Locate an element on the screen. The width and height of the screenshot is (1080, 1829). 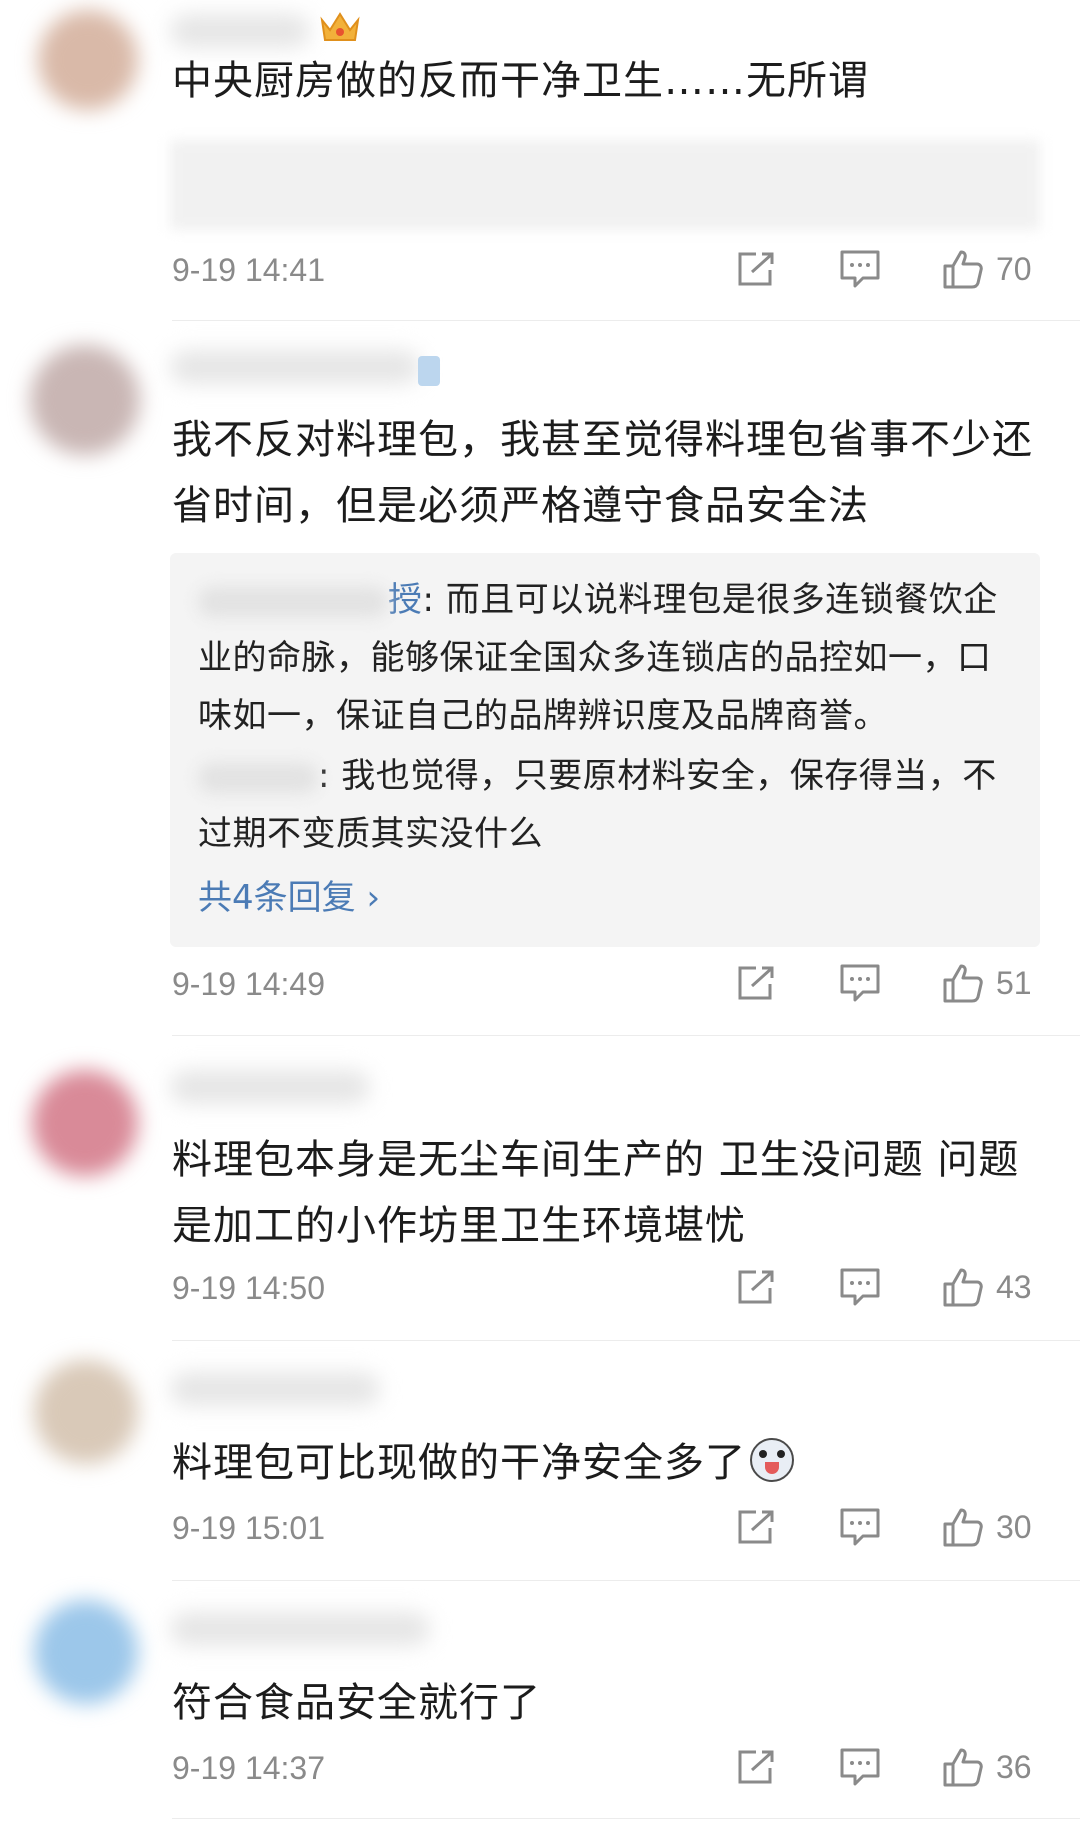
comment-time: 9-19 14:50 is located at coordinates (249, 1288).